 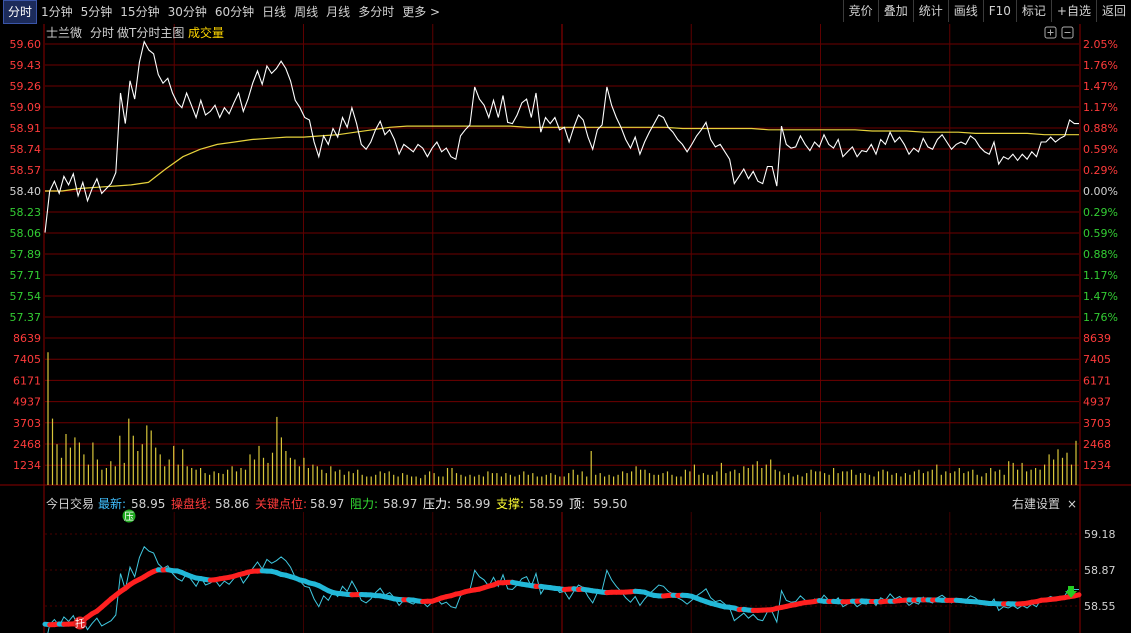 I want to click on price-tick-left: 58.91, so click(x=26, y=128).